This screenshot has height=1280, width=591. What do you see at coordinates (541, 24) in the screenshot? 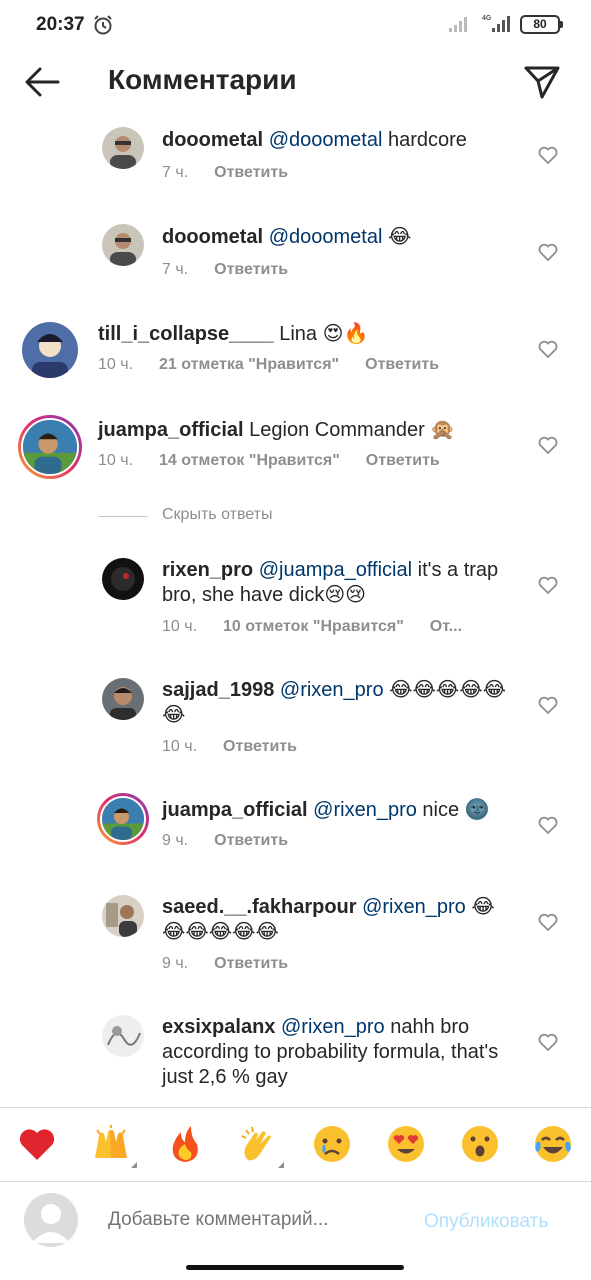
I see `battery-indicator: 80` at bounding box center [541, 24].